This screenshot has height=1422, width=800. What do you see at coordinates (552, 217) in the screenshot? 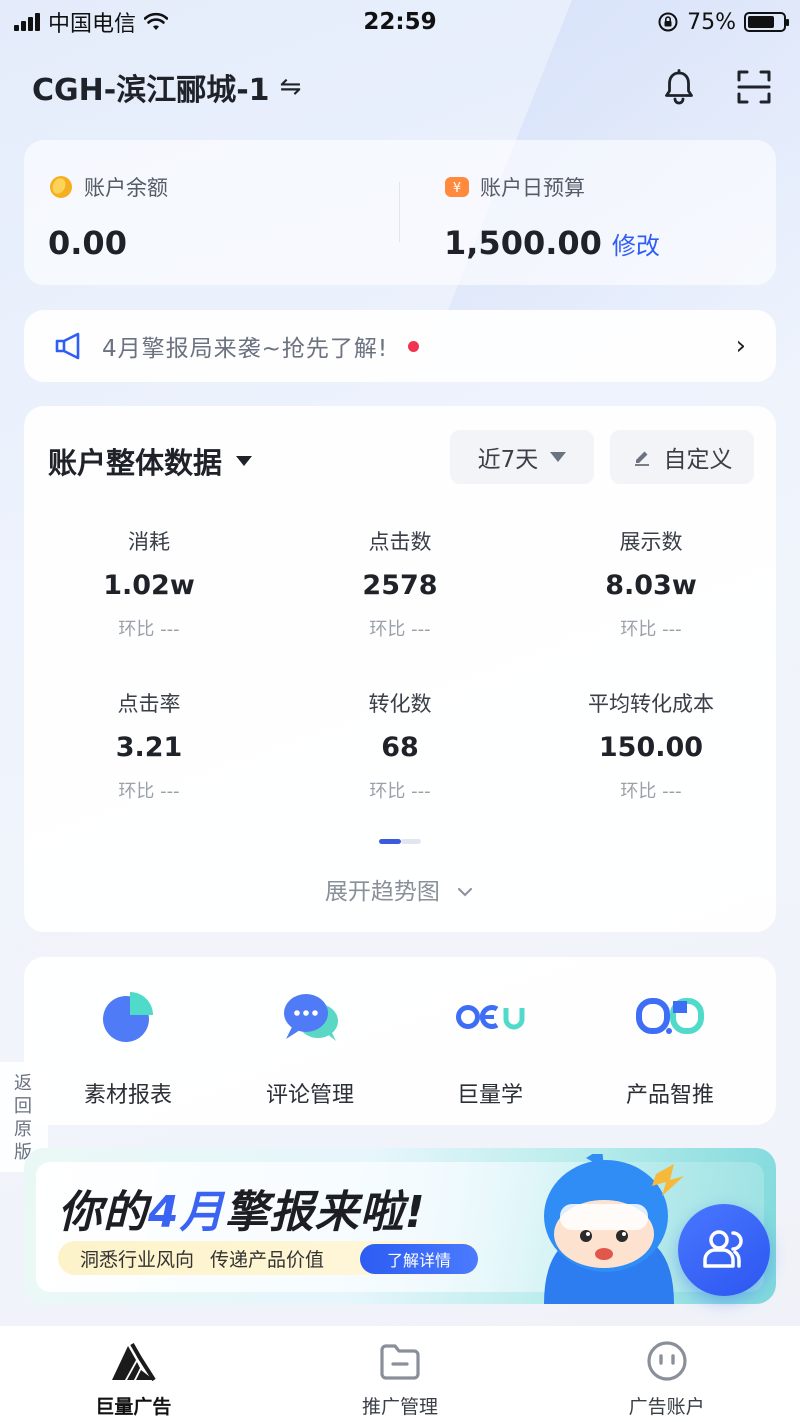
I see `budget-section: ¥ 账户日预算 1,500.00 修改` at bounding box center [552, 217].